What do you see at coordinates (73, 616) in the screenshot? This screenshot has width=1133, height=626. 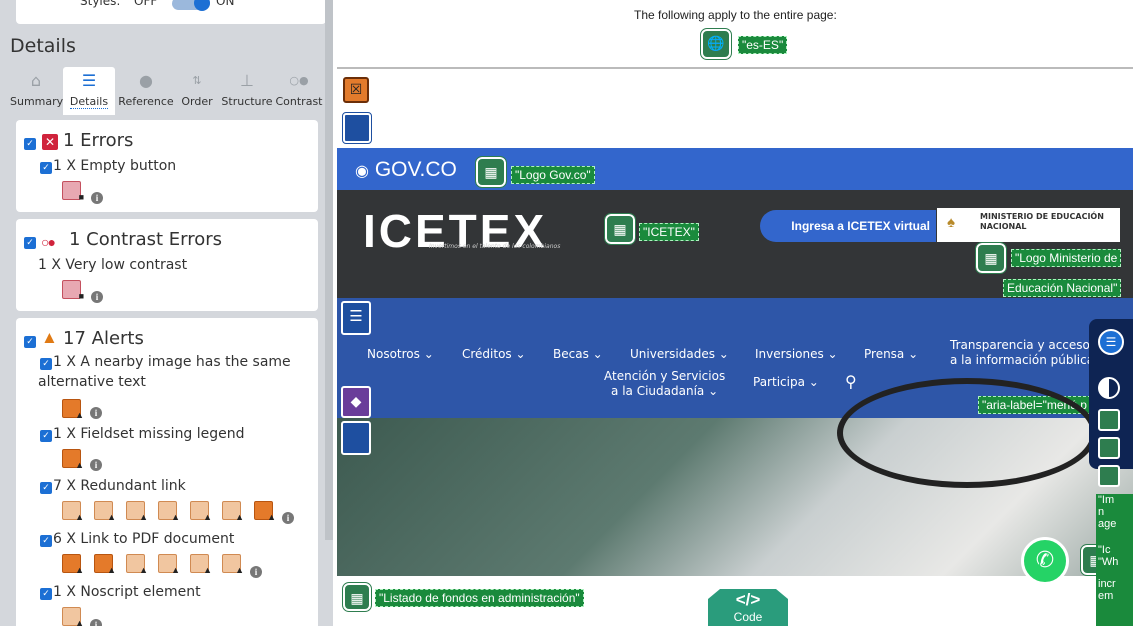 I see `noscript-icon: ▲` at bounding box center [73, 616].